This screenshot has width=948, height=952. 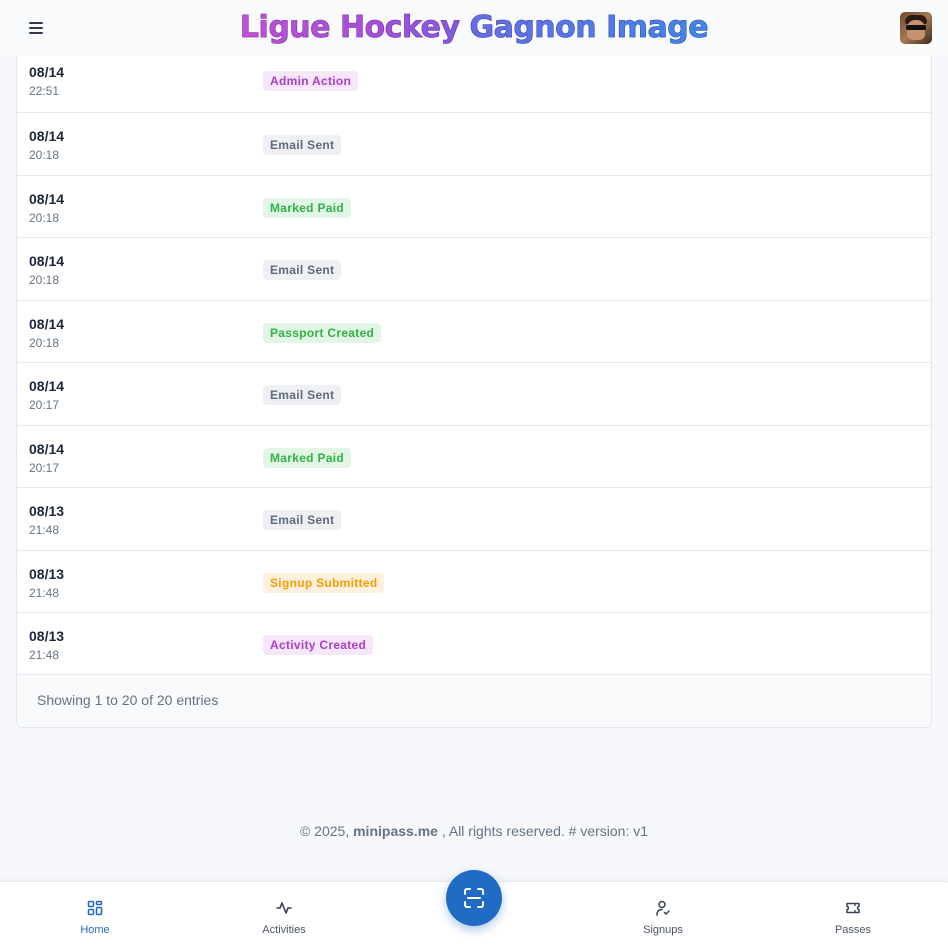 I want to click on nav-passes-label: Passes, so click(x=853, y=930).